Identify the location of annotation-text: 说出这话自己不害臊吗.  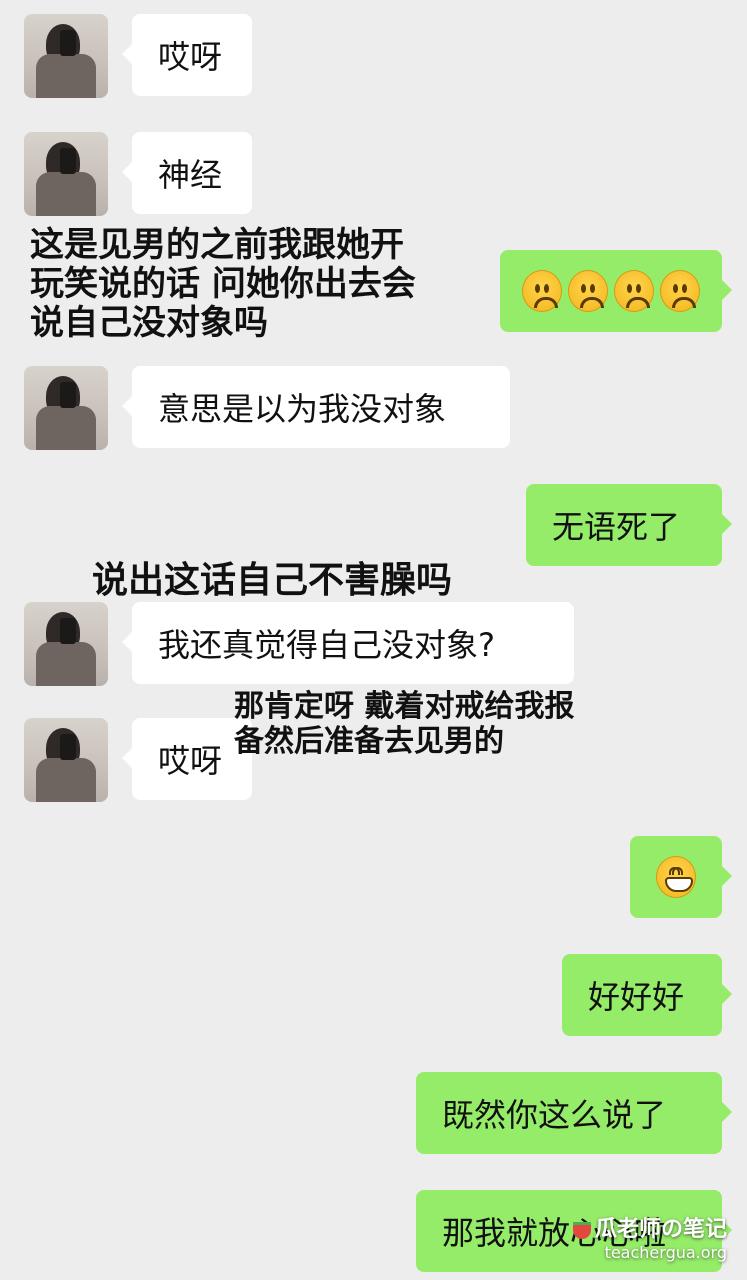
(272, 580).